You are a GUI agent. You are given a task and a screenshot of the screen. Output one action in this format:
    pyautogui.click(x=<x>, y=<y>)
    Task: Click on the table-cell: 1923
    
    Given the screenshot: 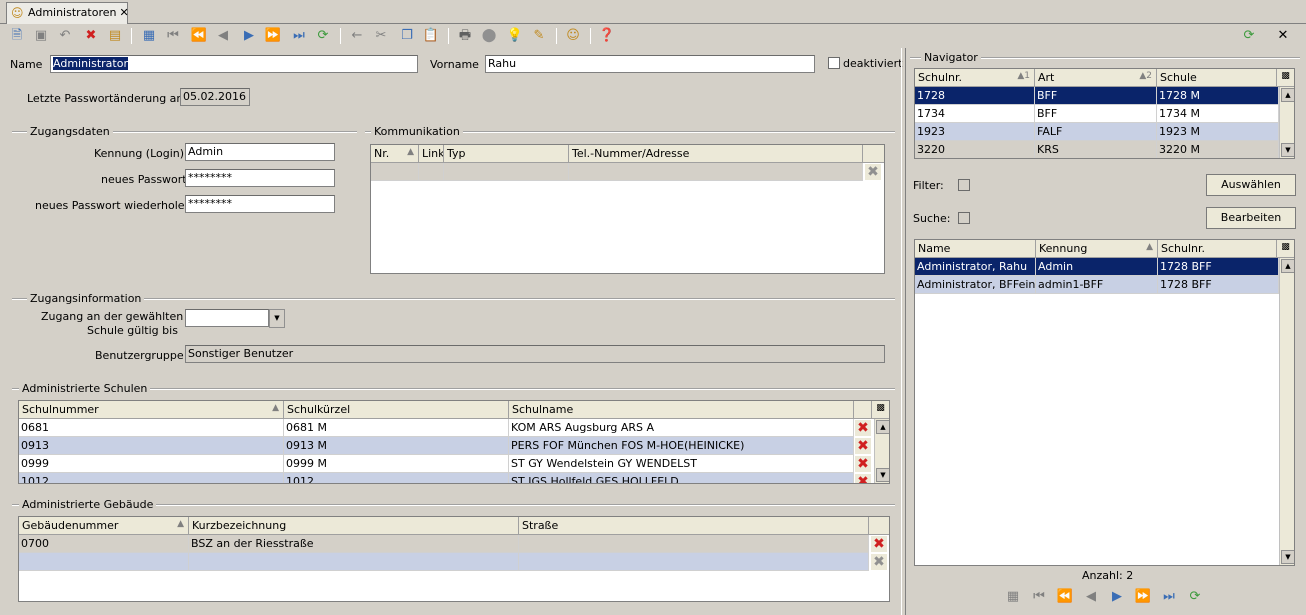 What is the action you would take?
    pyautogui.click(x=975, y=132)
    